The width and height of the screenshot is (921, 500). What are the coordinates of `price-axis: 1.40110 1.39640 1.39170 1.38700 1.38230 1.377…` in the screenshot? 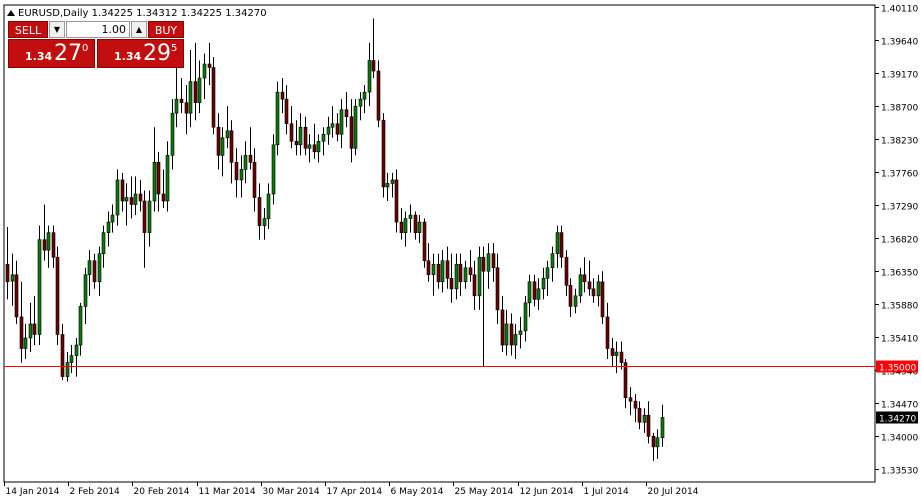 It's located at (896, 241).